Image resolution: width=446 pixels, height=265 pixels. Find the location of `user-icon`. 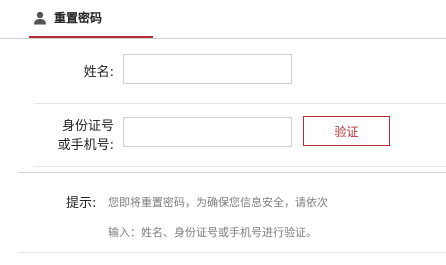

user-icon is located at coordinates (40, 17).